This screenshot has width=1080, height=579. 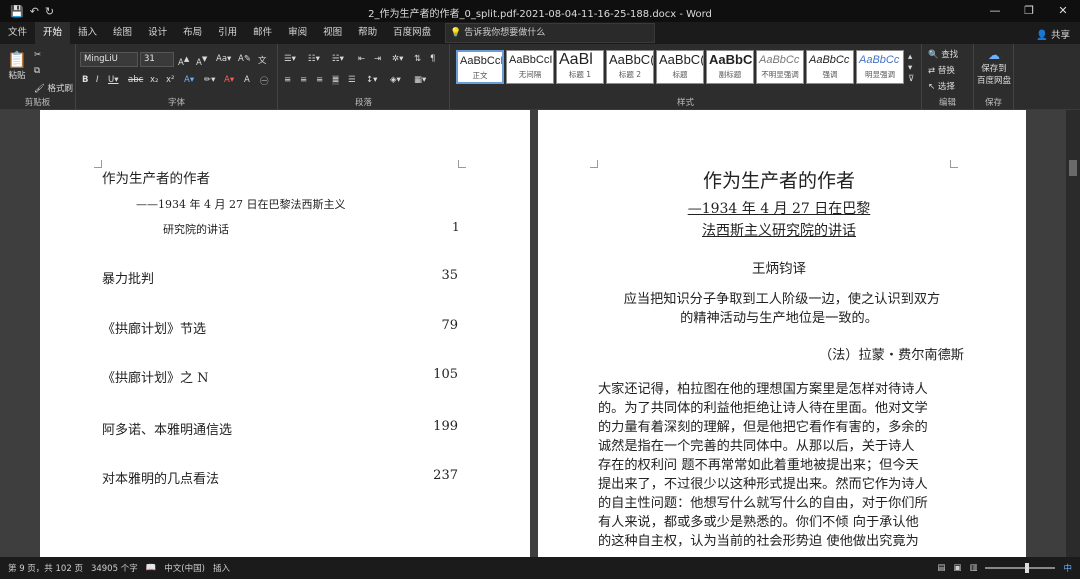 What do you see at coordinates (114, 568) in the screenshot?
I see `word-count: 34905 个字` at bounding box center [114, 568].